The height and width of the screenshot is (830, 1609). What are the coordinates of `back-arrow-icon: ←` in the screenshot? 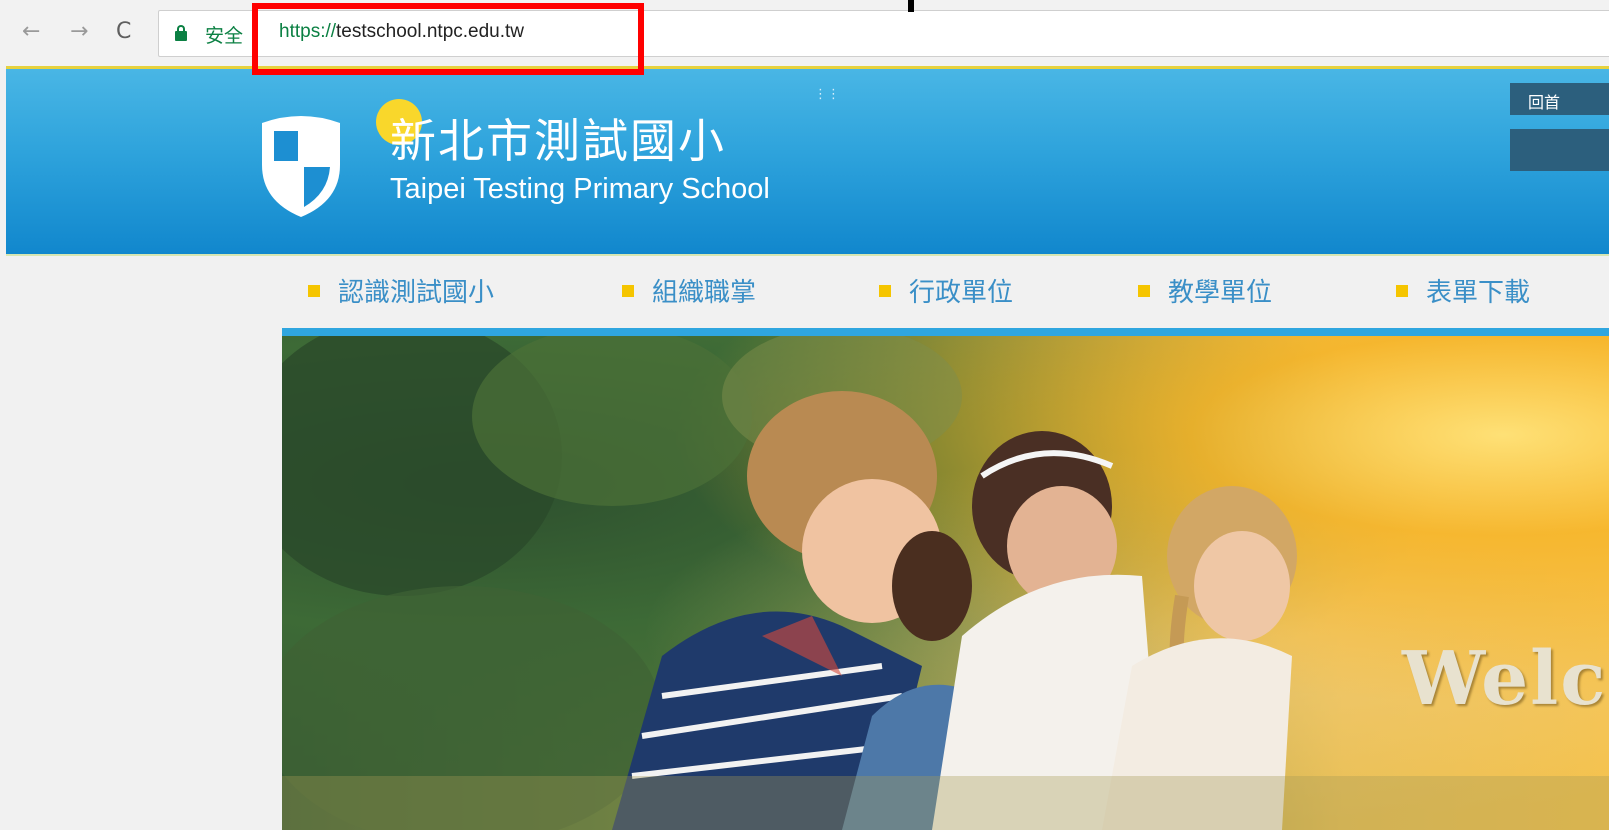 It's located at (31, 32).